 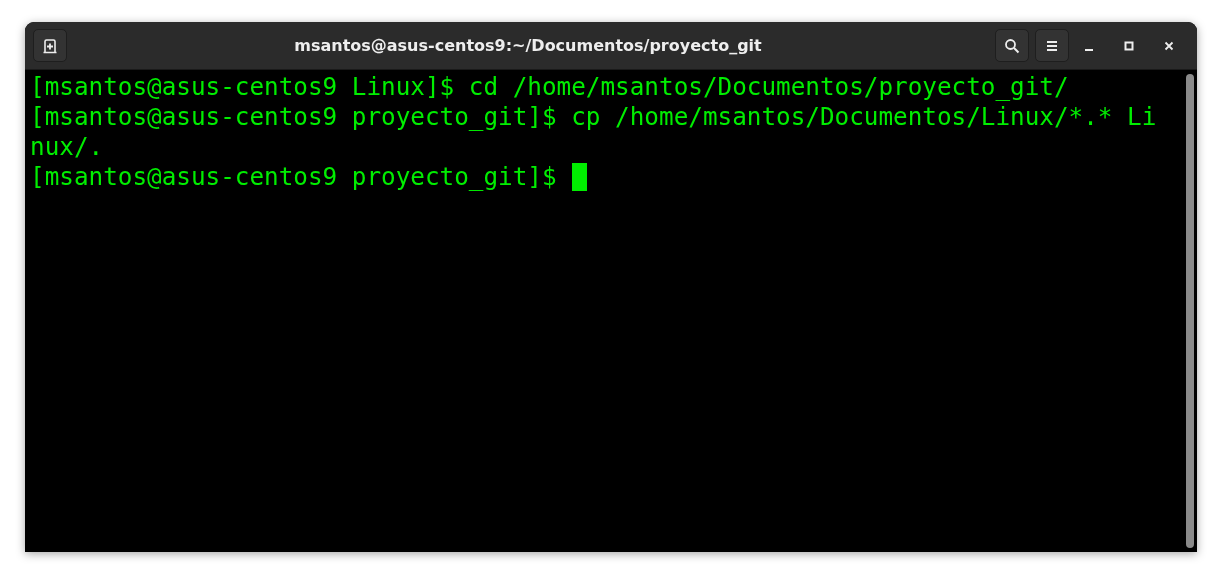 What do you see at coordinates (1089, 49) in the screenshot?
I see `minimize-icon` at bounding box center [1089, 49].